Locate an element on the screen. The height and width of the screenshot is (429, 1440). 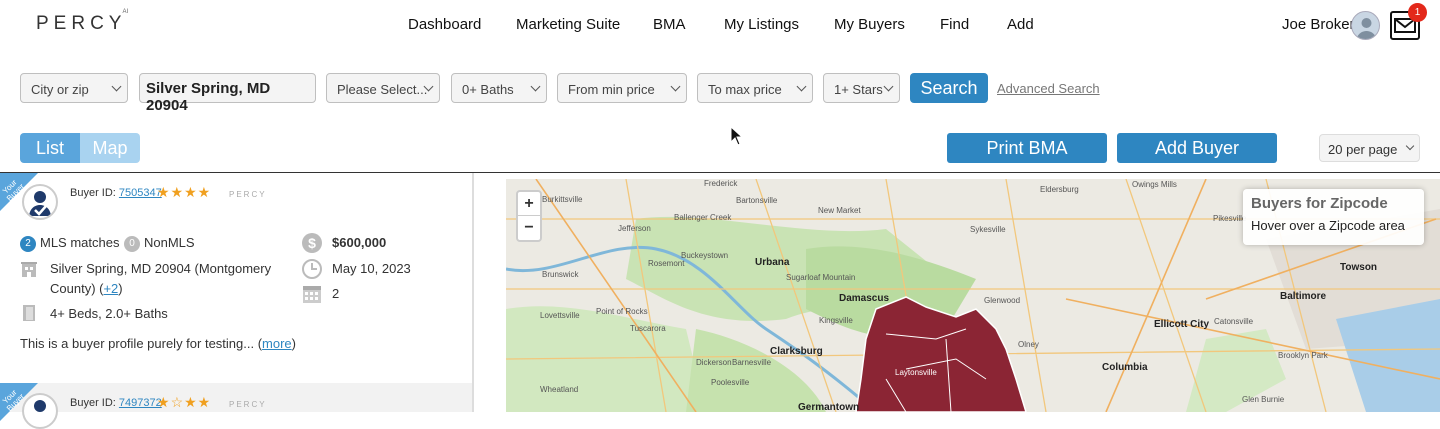
per-page-value: 20 per page is located at coordinates (1363, 149).